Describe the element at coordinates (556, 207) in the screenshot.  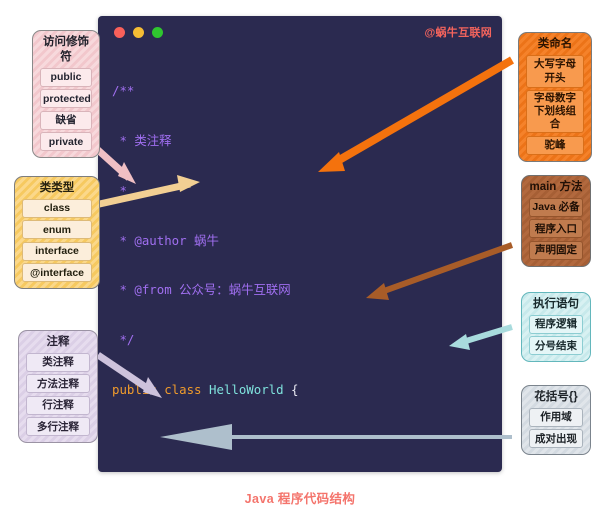
I see `box-chip: Java 必备` at that location.